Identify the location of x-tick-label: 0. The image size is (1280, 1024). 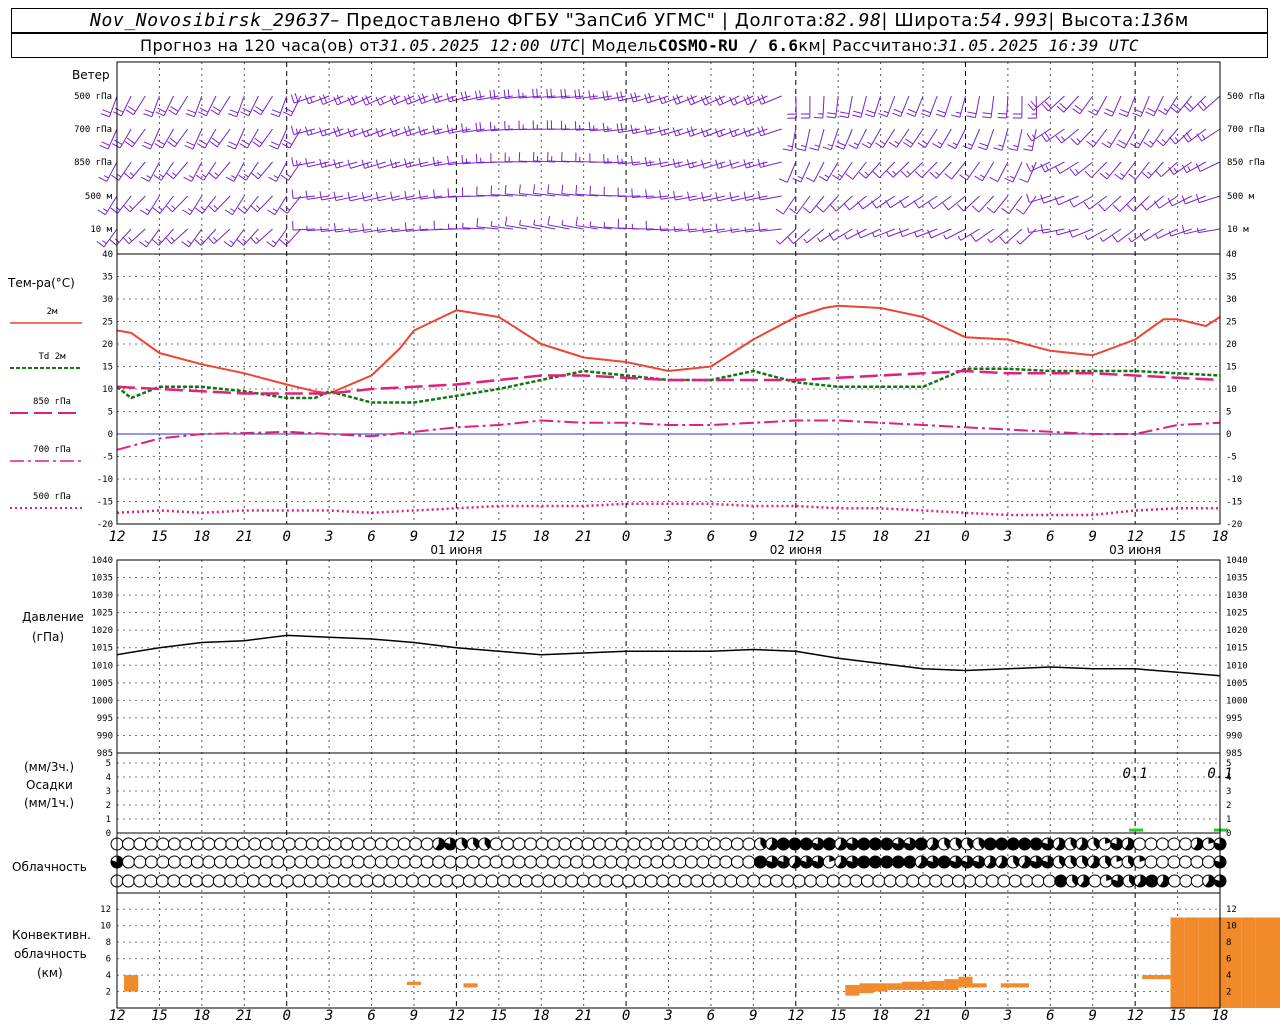
(965, 1016).